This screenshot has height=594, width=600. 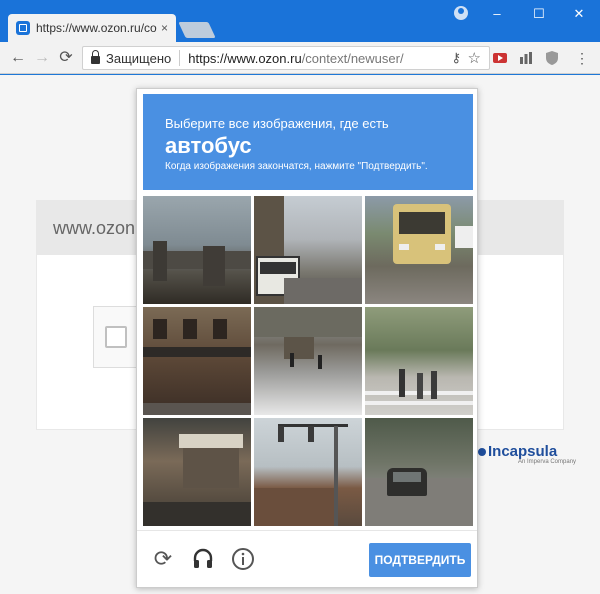 I want to click on captcha-instruction: Выберите все изображения, где есть, so click(x=277, y=123).